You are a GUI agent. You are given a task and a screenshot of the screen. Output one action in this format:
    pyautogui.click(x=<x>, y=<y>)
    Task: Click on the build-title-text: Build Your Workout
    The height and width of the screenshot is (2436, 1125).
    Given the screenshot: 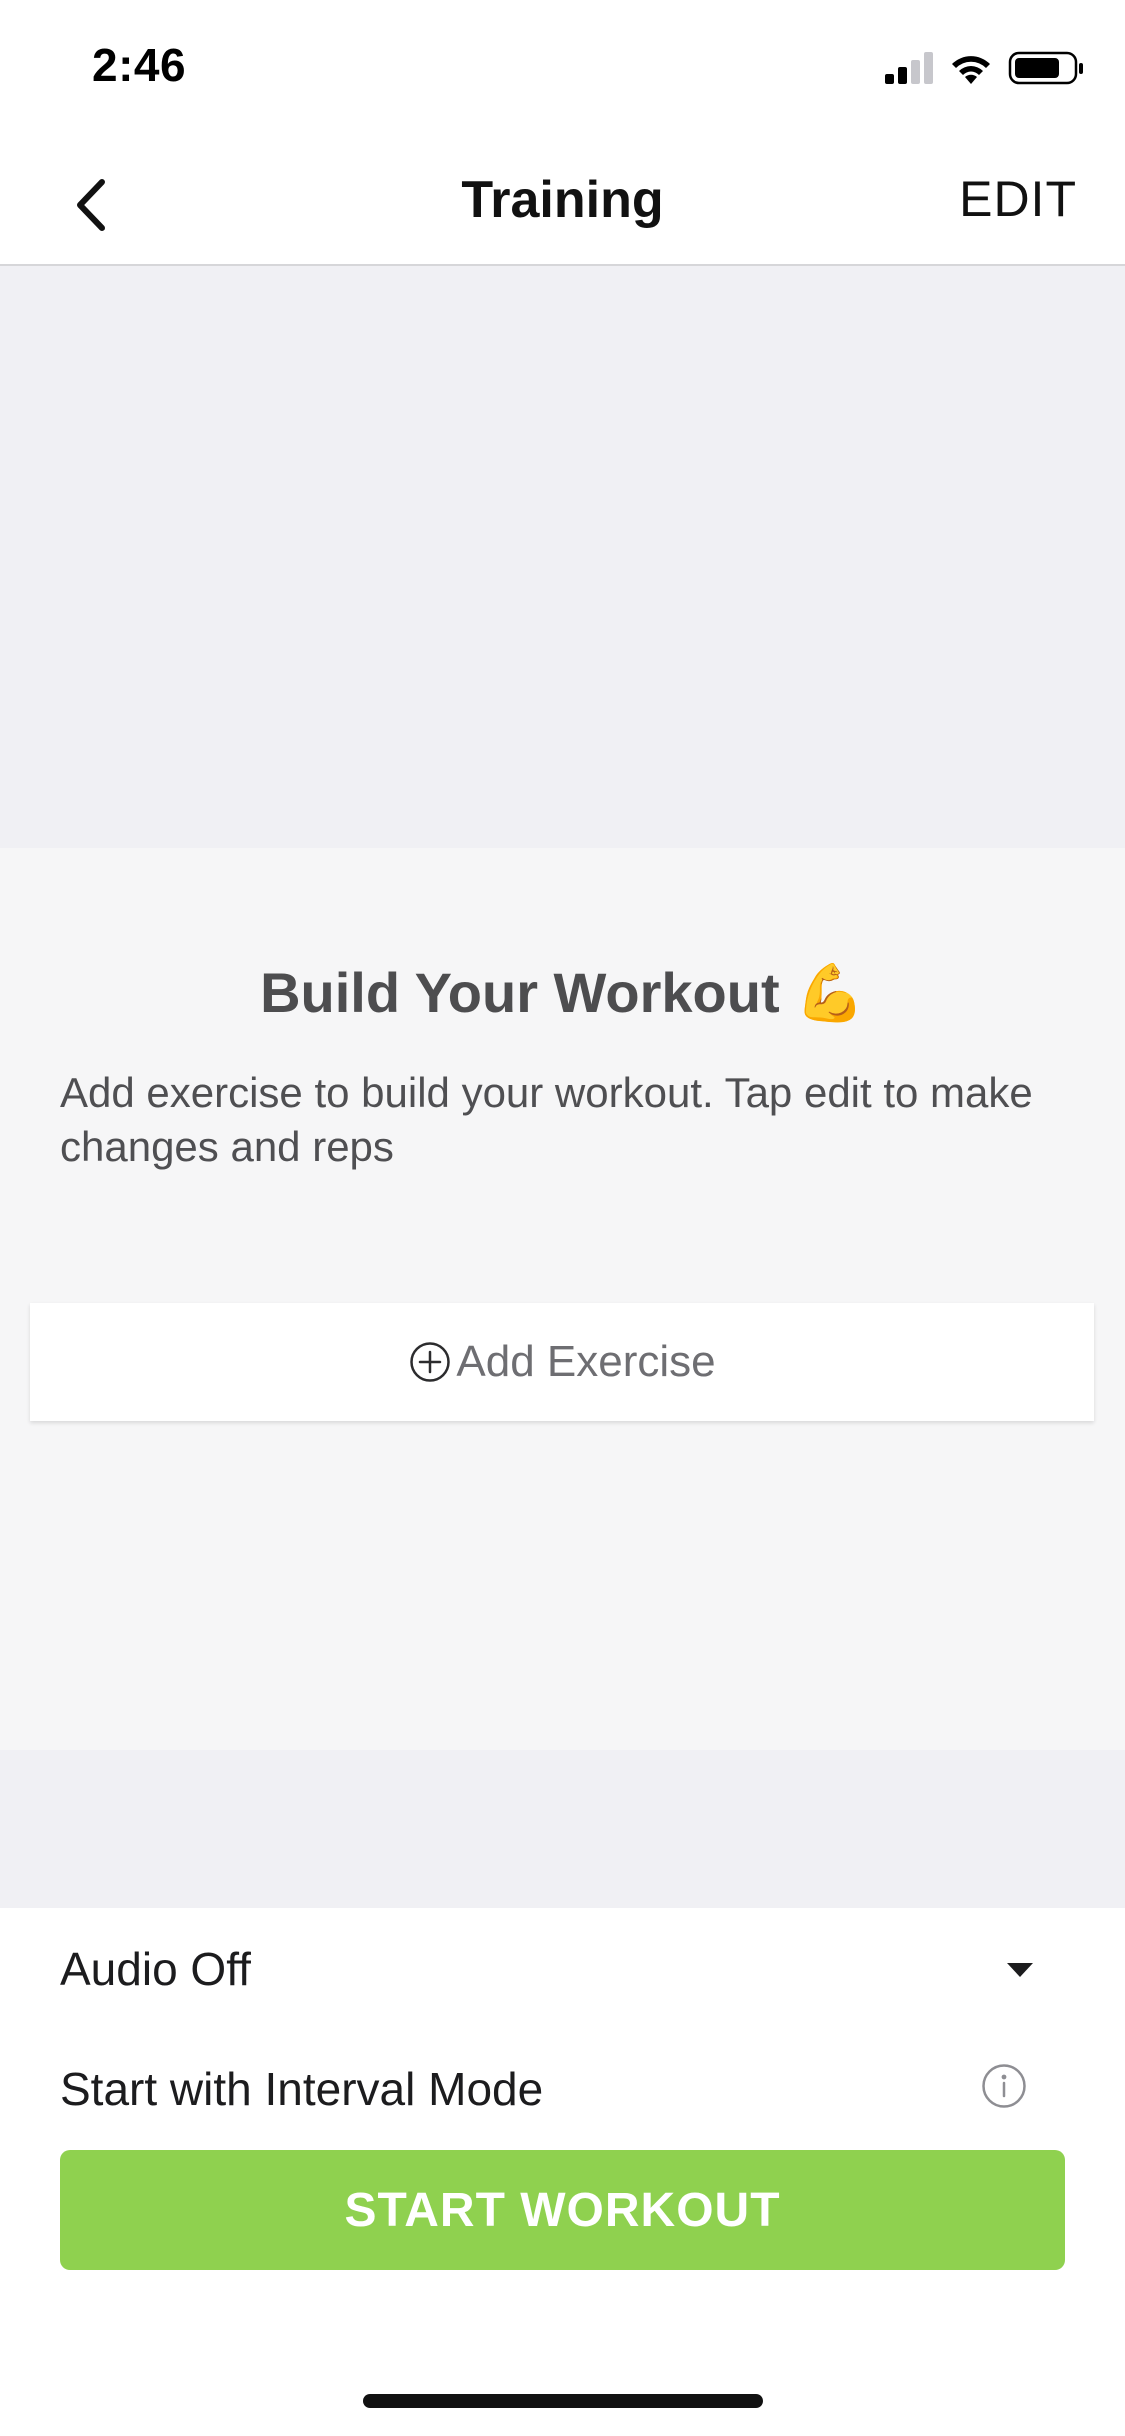 What is the action you would take?
    pyautogui.click(x=520, y=992)
    